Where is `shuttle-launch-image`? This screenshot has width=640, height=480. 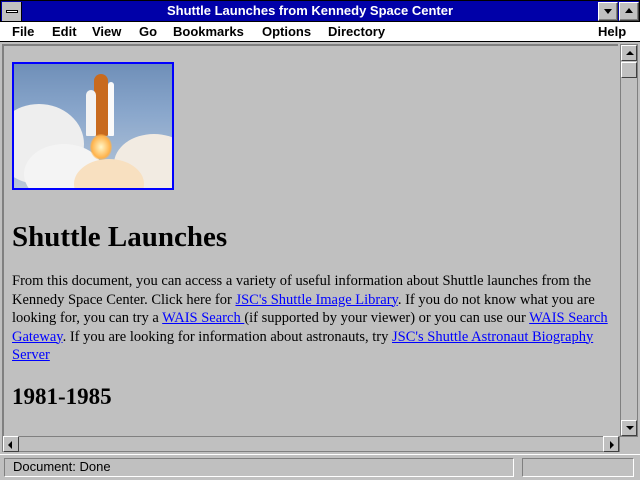
shuttle-launch-image is located at coordinates (93, 126).